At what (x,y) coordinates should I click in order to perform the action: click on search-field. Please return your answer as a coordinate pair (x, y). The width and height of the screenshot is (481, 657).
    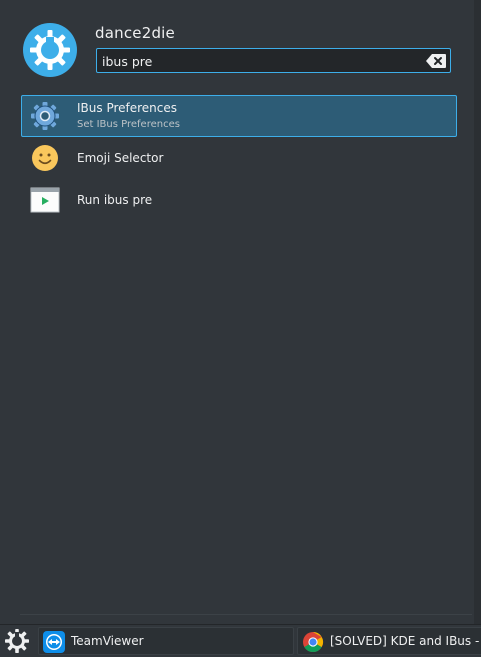
    Looking at the image, I should click on (273, 60).